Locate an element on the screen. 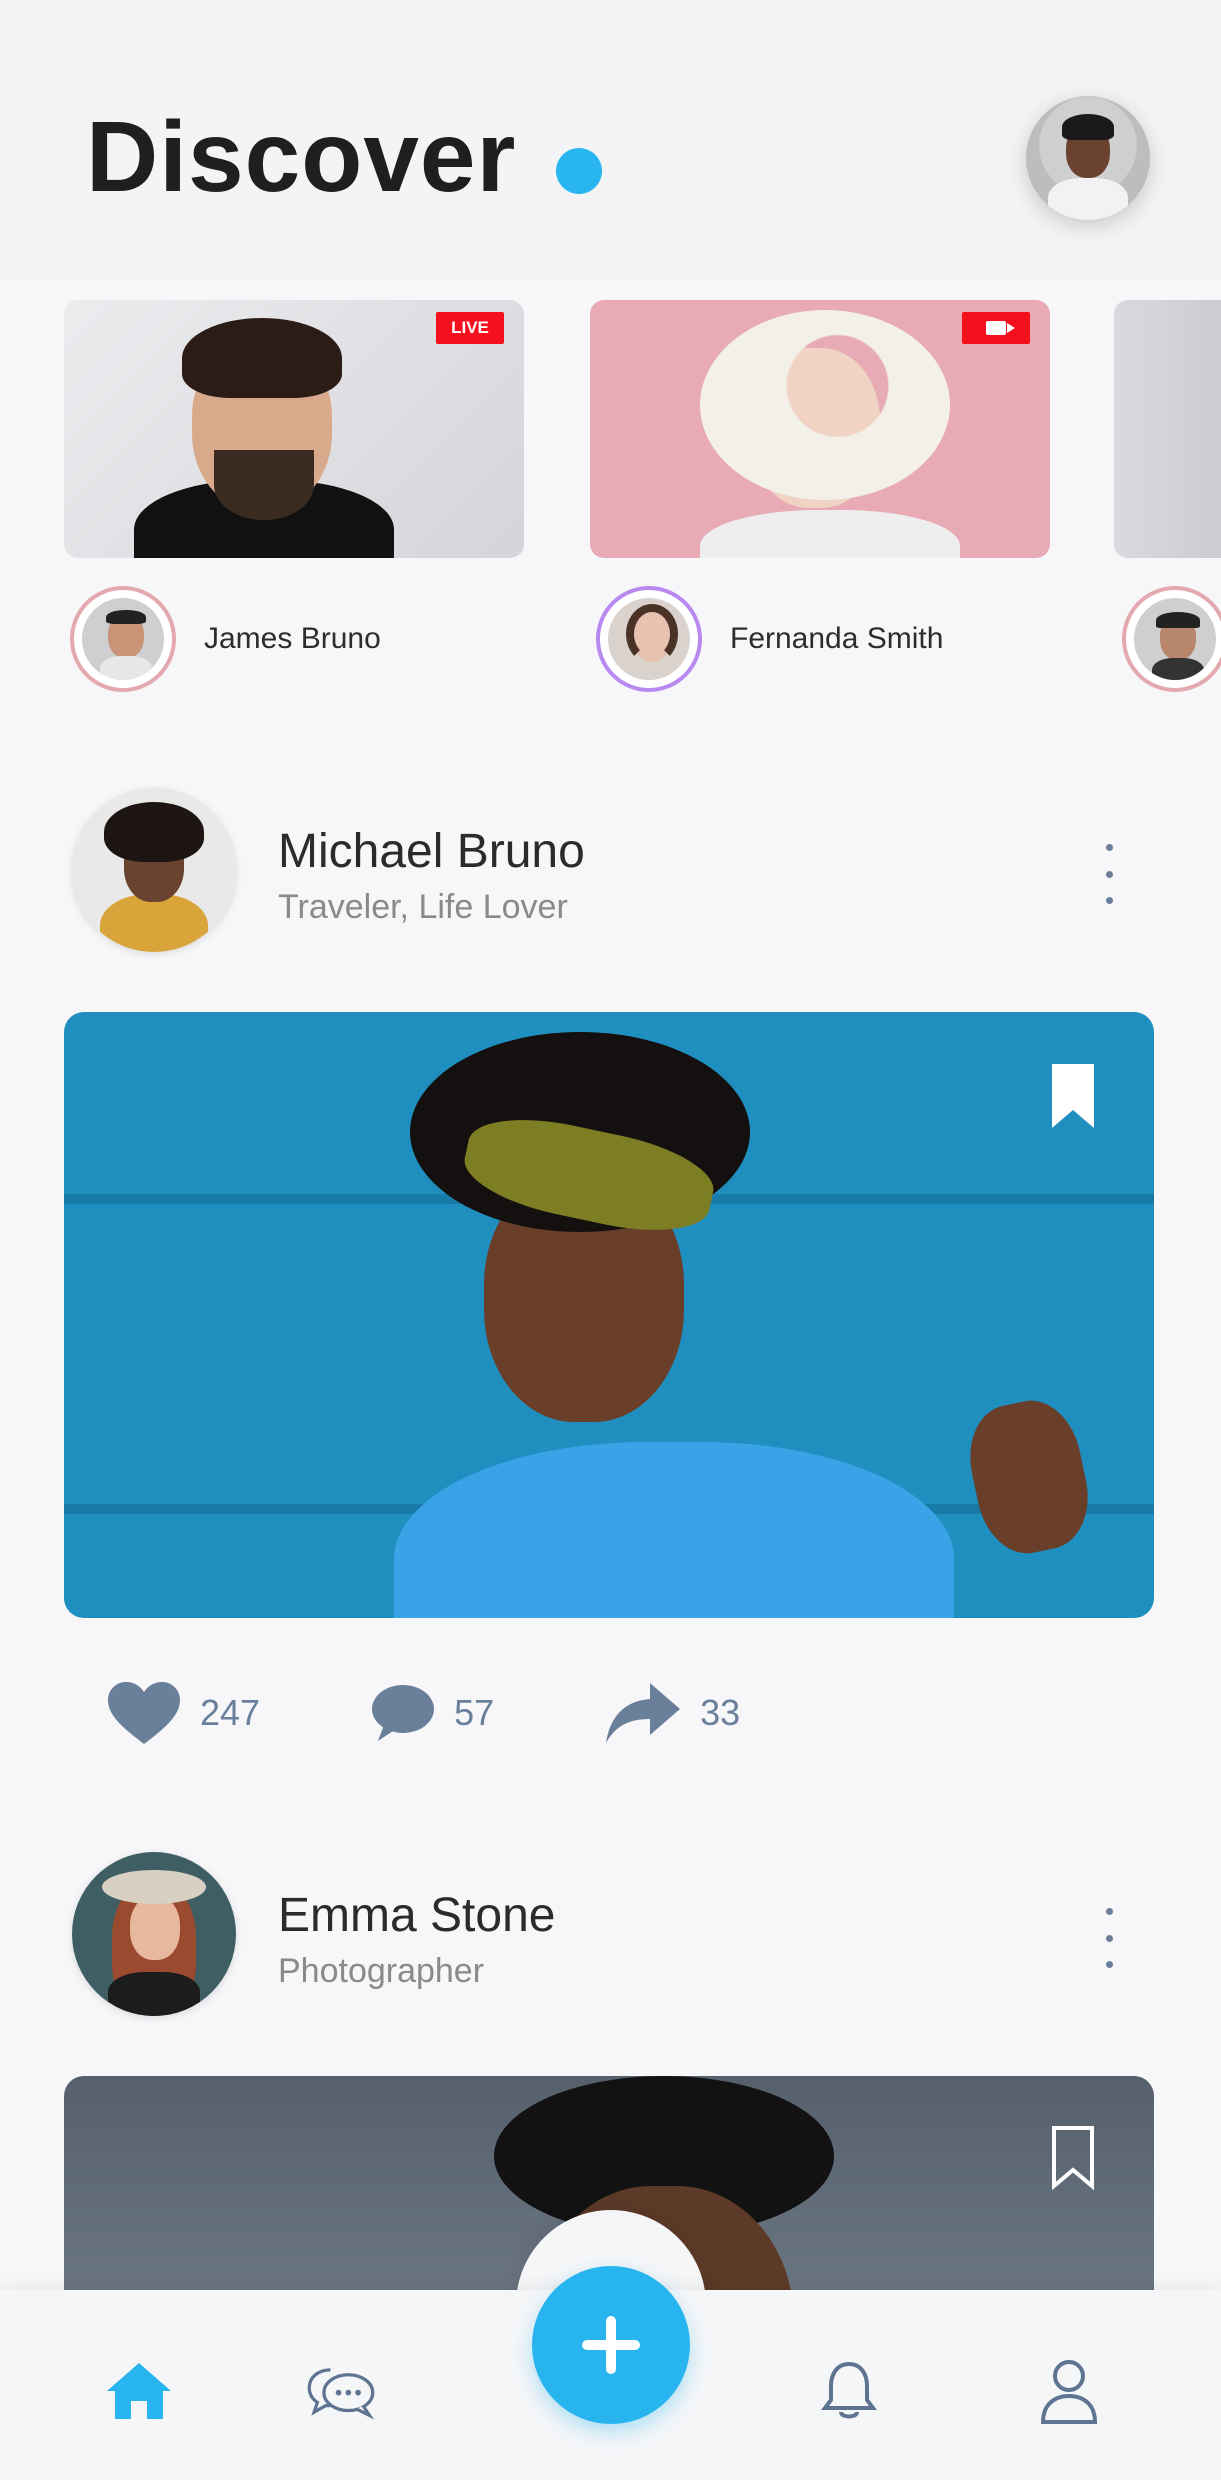  profile-avatar is located at coordinates (1088, 158).